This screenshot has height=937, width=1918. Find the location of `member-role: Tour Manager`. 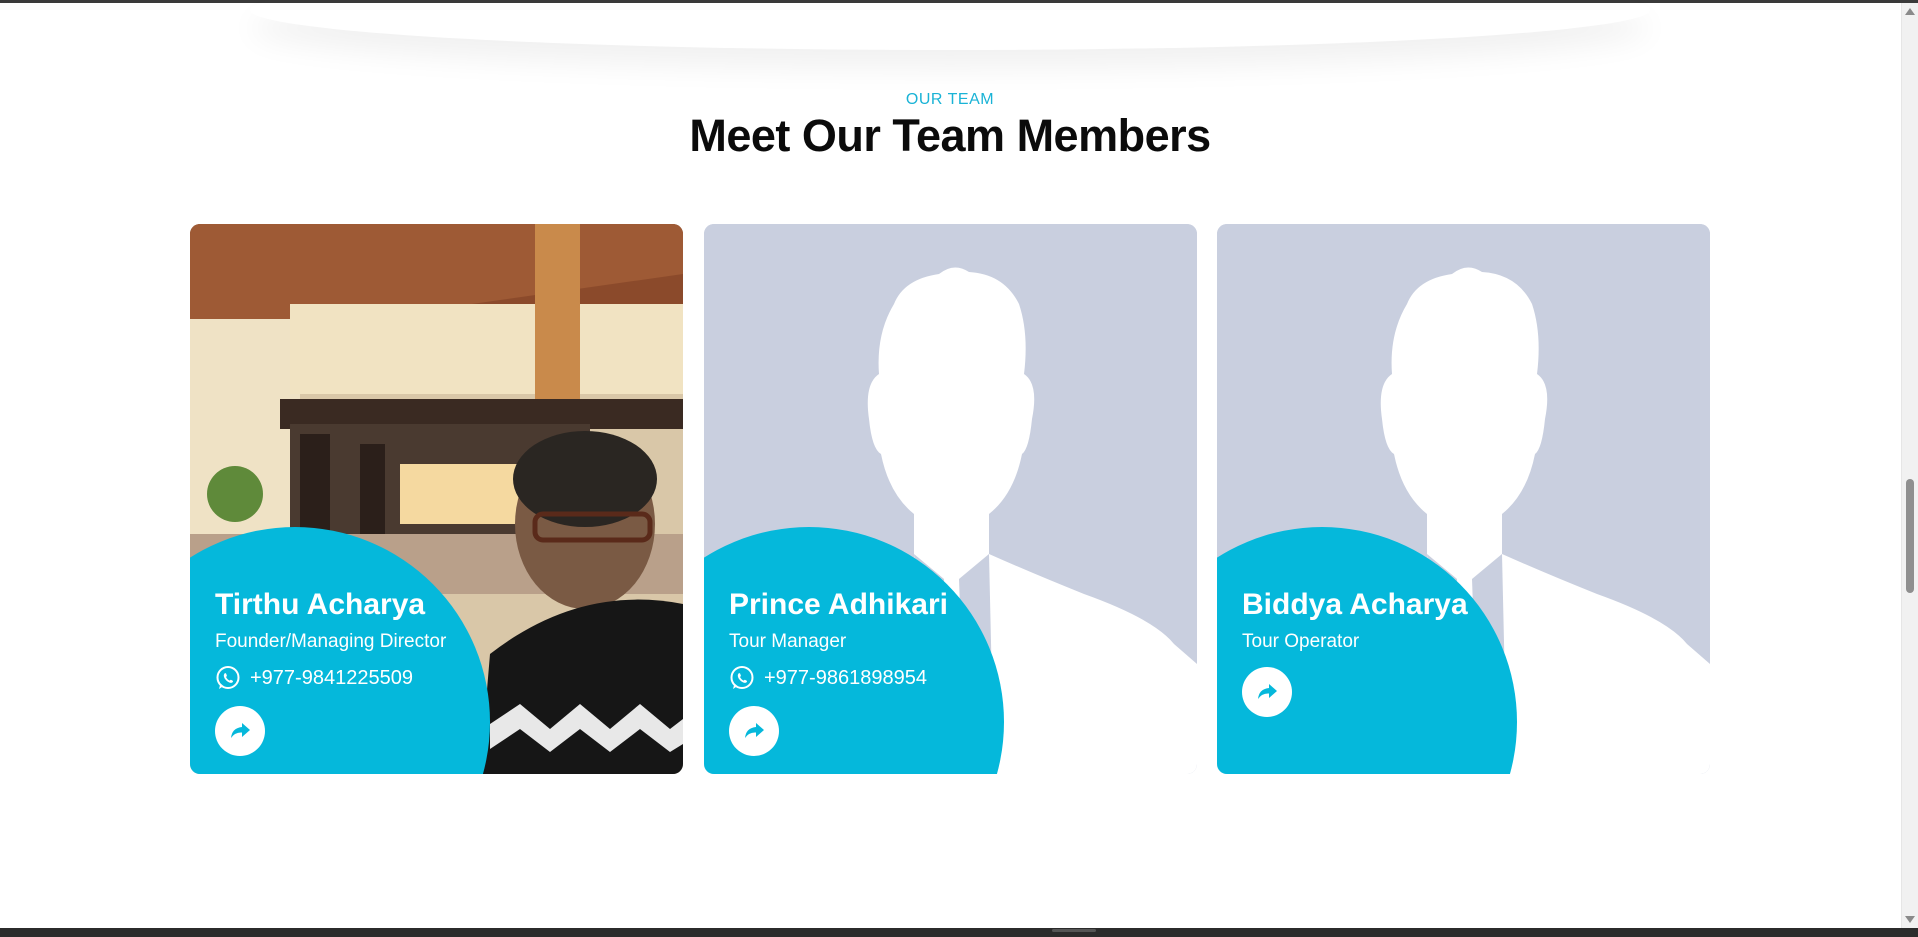

member-role: Tour Manager is located at coordinates (788, 641).